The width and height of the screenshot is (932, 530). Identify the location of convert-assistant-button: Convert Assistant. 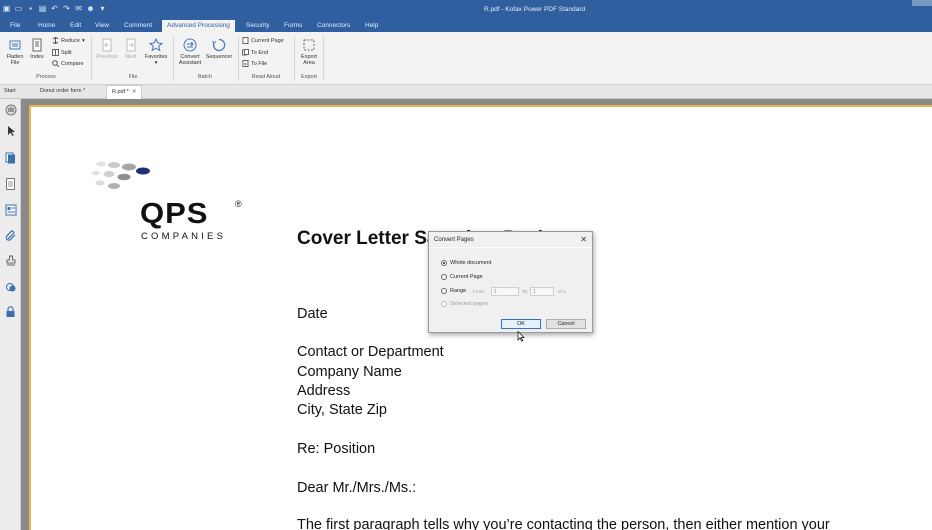
(190, 52).